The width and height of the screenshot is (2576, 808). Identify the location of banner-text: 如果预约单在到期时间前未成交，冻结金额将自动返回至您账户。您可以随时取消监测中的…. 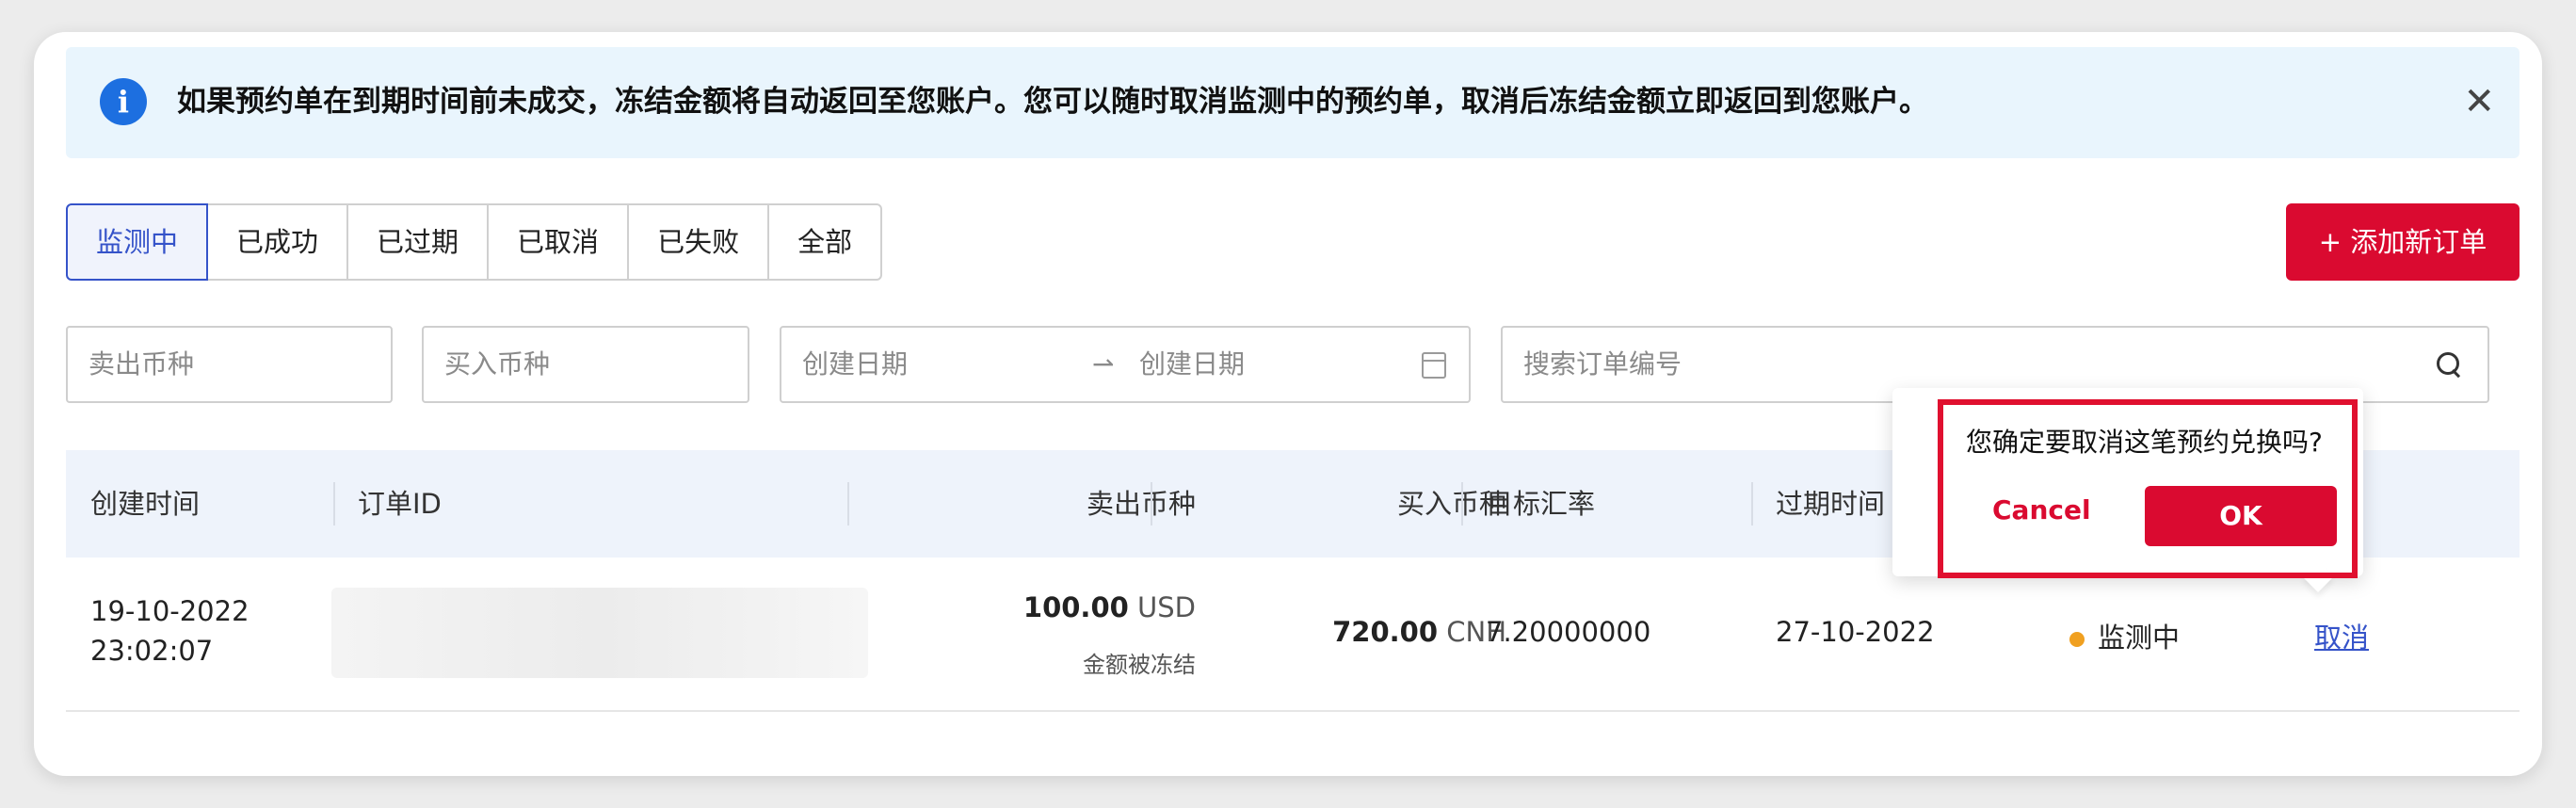
(1052, 102).